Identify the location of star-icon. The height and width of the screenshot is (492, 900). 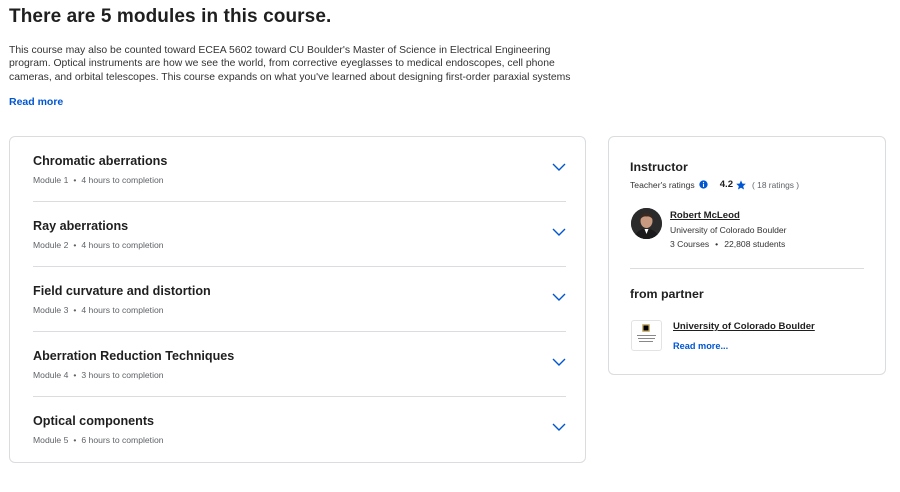
(741, 184).